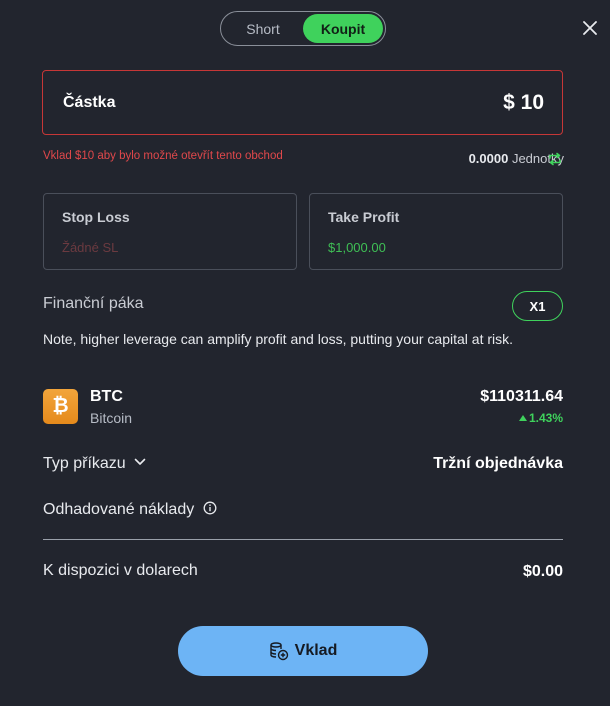  Describe the element at coordinates (140, 461) in the screenshot. I see `chevron-down-icon` at that location.